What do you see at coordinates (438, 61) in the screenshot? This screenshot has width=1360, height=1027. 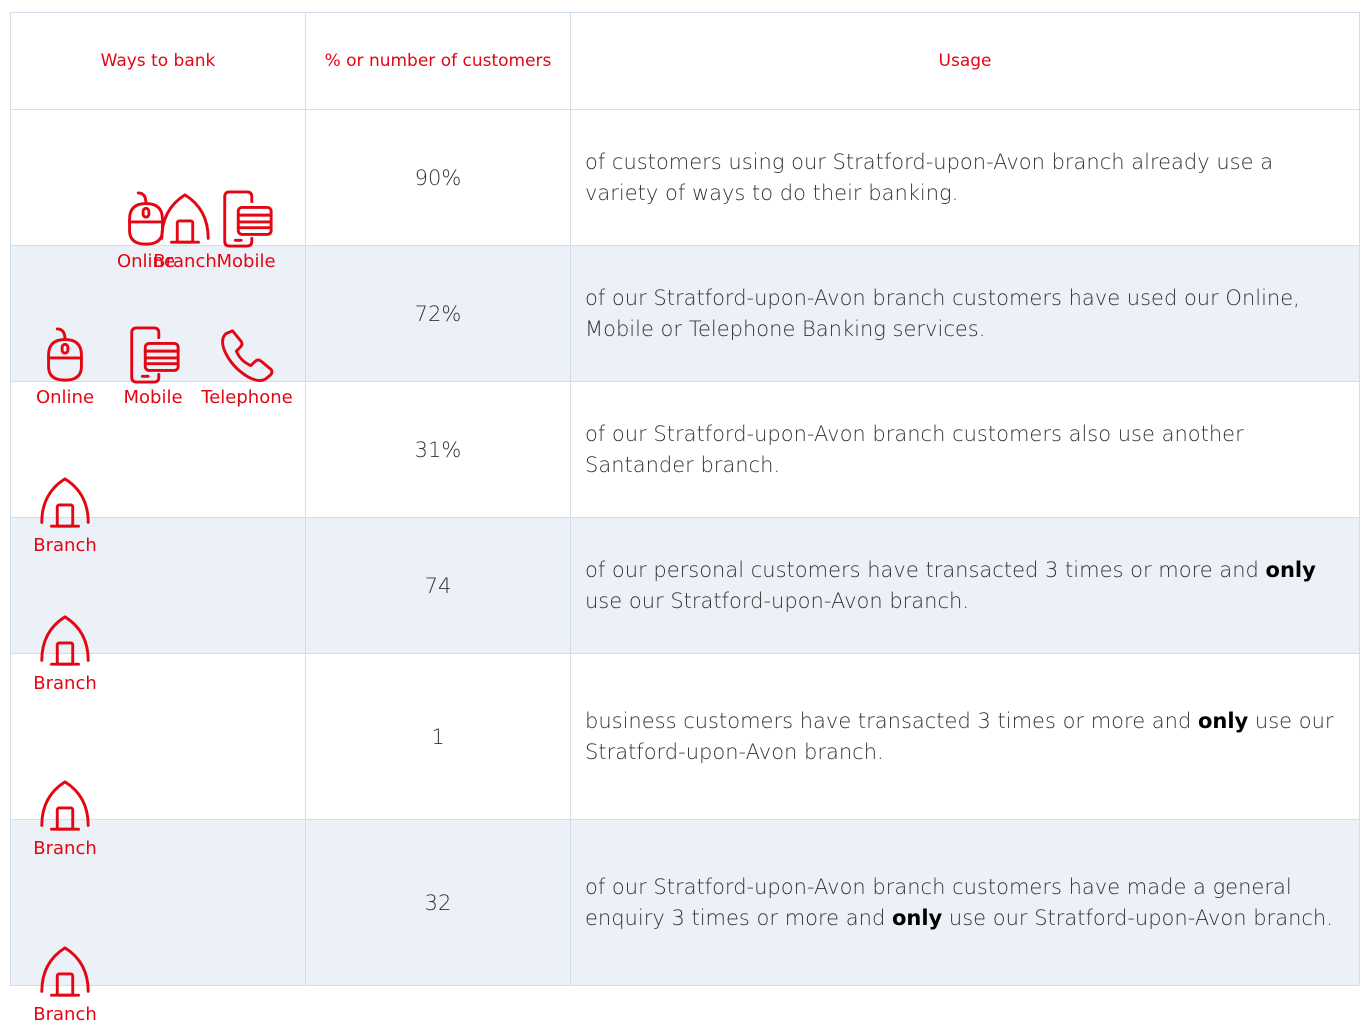 I see `header-customers: % or number of customers` at bounding box center [438, 61].